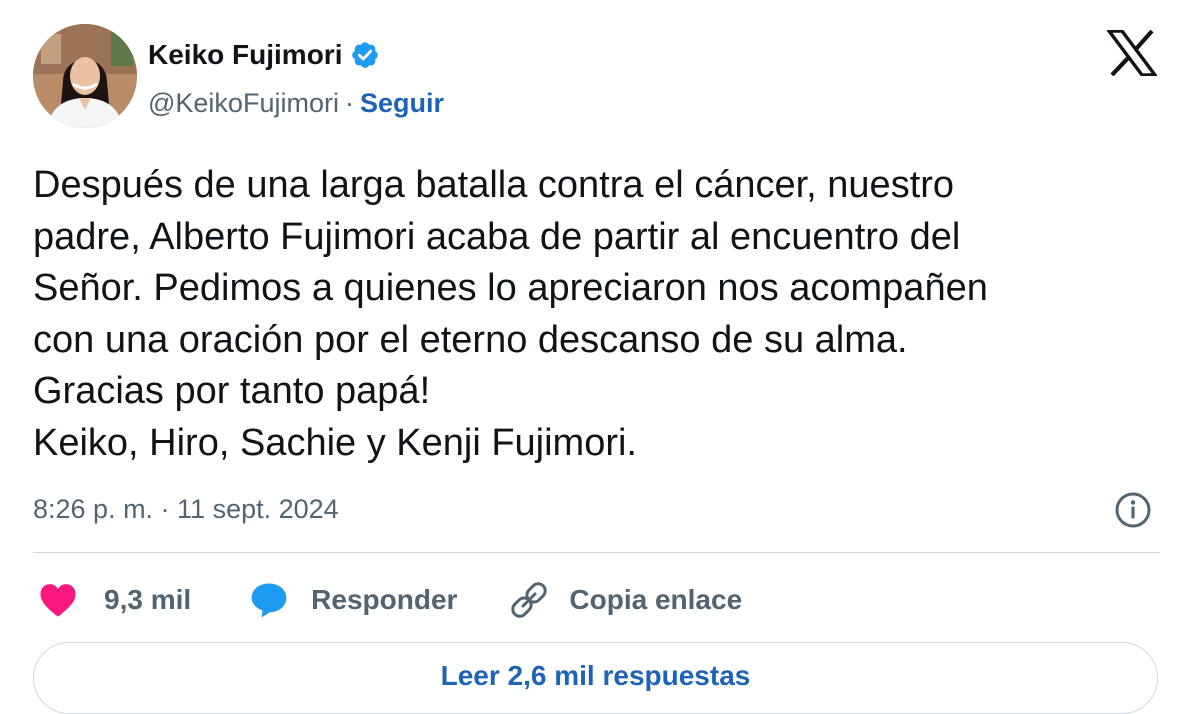 This screenshot has width=1200, height=714. I want to click on avatar-photo, so click(85, 76).